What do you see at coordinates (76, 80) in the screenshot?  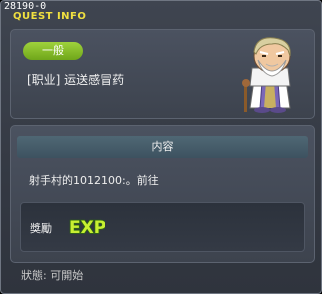 I see `quest-name: [职业] 运送感冒药` at bounding box center [76, 80].